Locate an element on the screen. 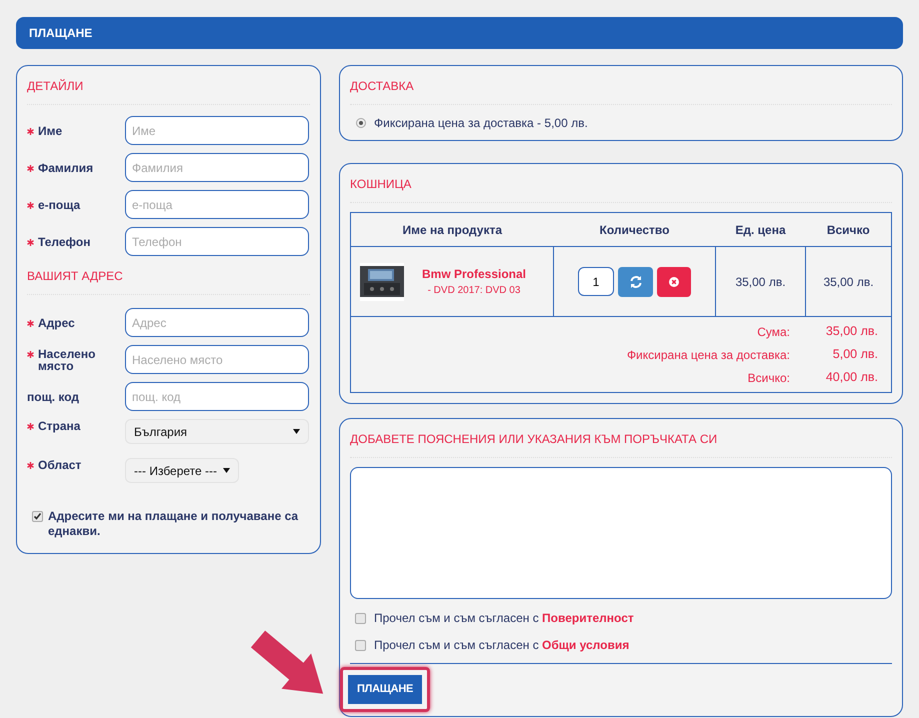 The image size is (919, 718). product-option: - DVD 2017: DVD 03 is located at coordinates (474, 290).